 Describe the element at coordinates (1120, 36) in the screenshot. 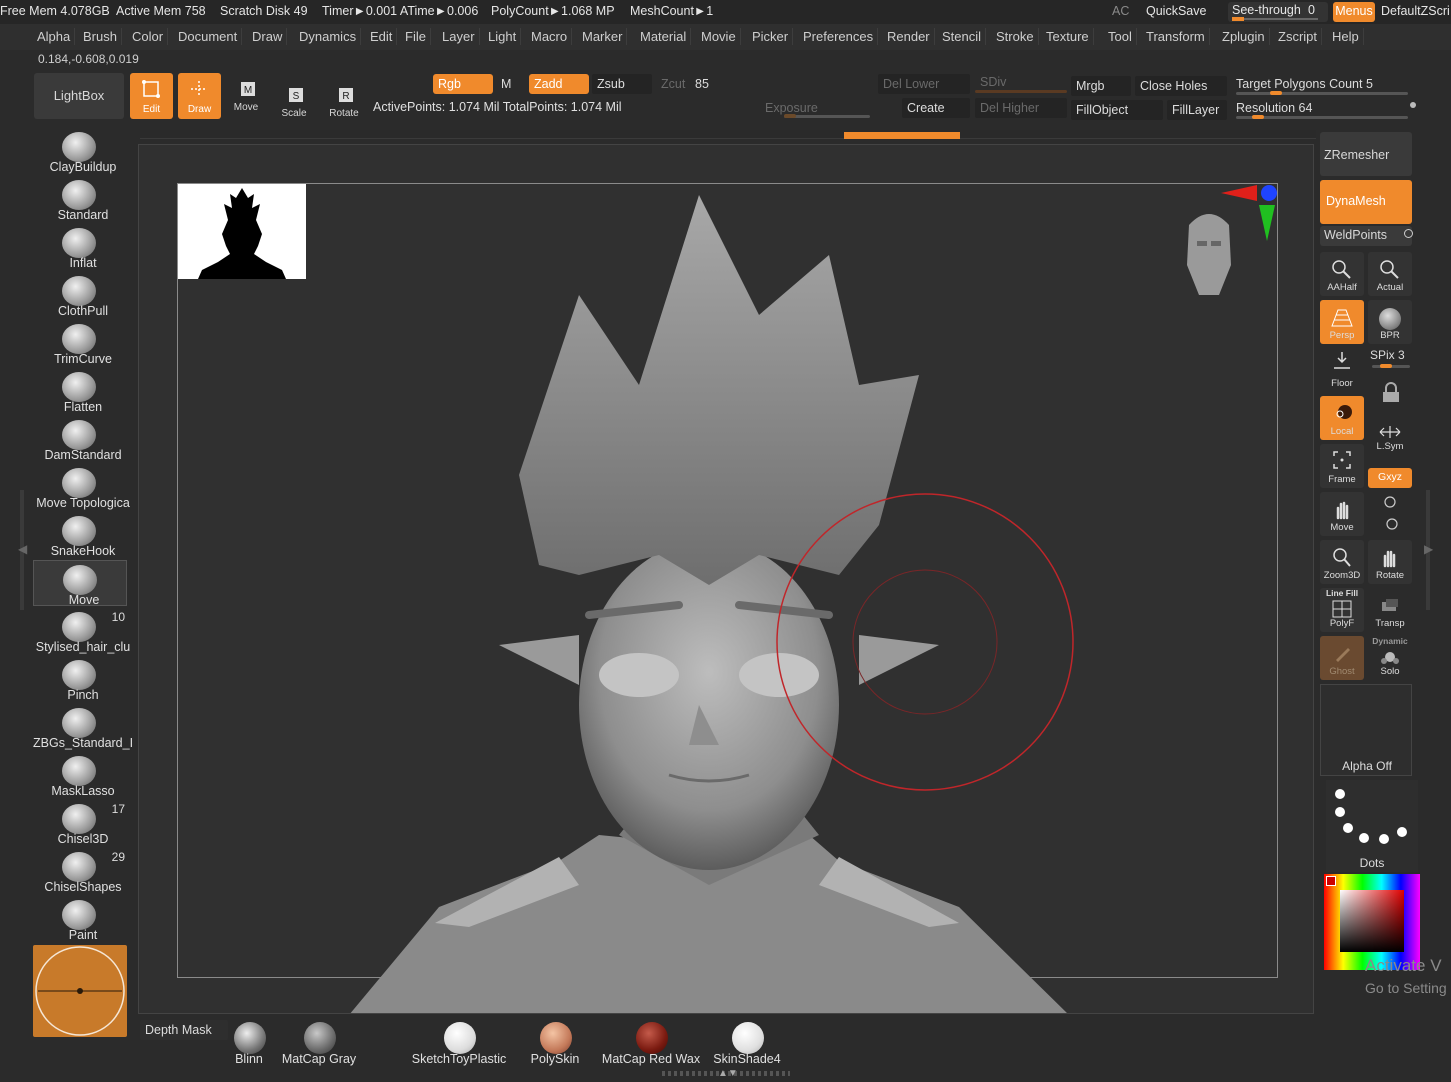

I see `menu-tool: Tool` at that location.